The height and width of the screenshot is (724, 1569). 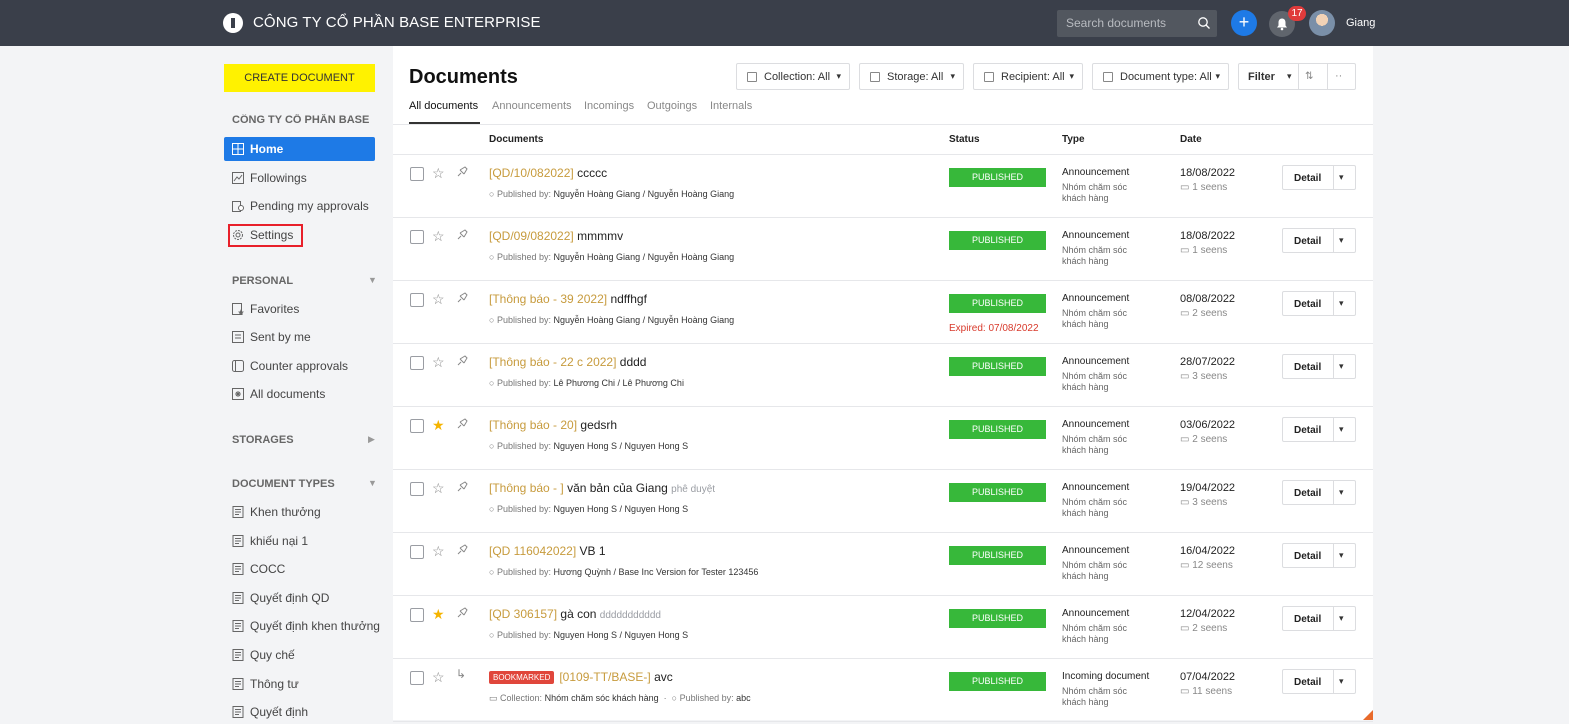 What do you see at coordinates (299, 178) in the screenshot?
I see `sidebar-item-followings: Followings` at bounding box center [299, 178].